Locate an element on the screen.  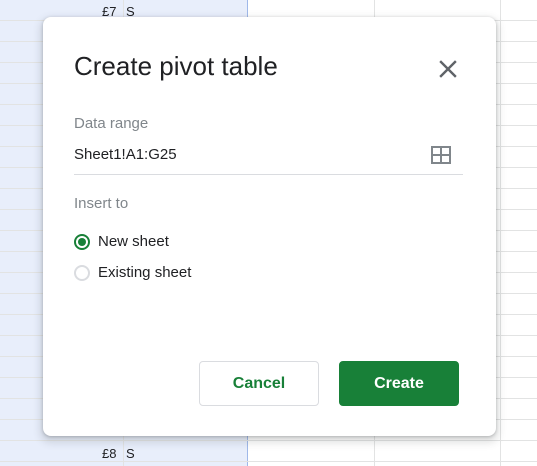
data-range-label: Data range is located at coordinates (111, 123).